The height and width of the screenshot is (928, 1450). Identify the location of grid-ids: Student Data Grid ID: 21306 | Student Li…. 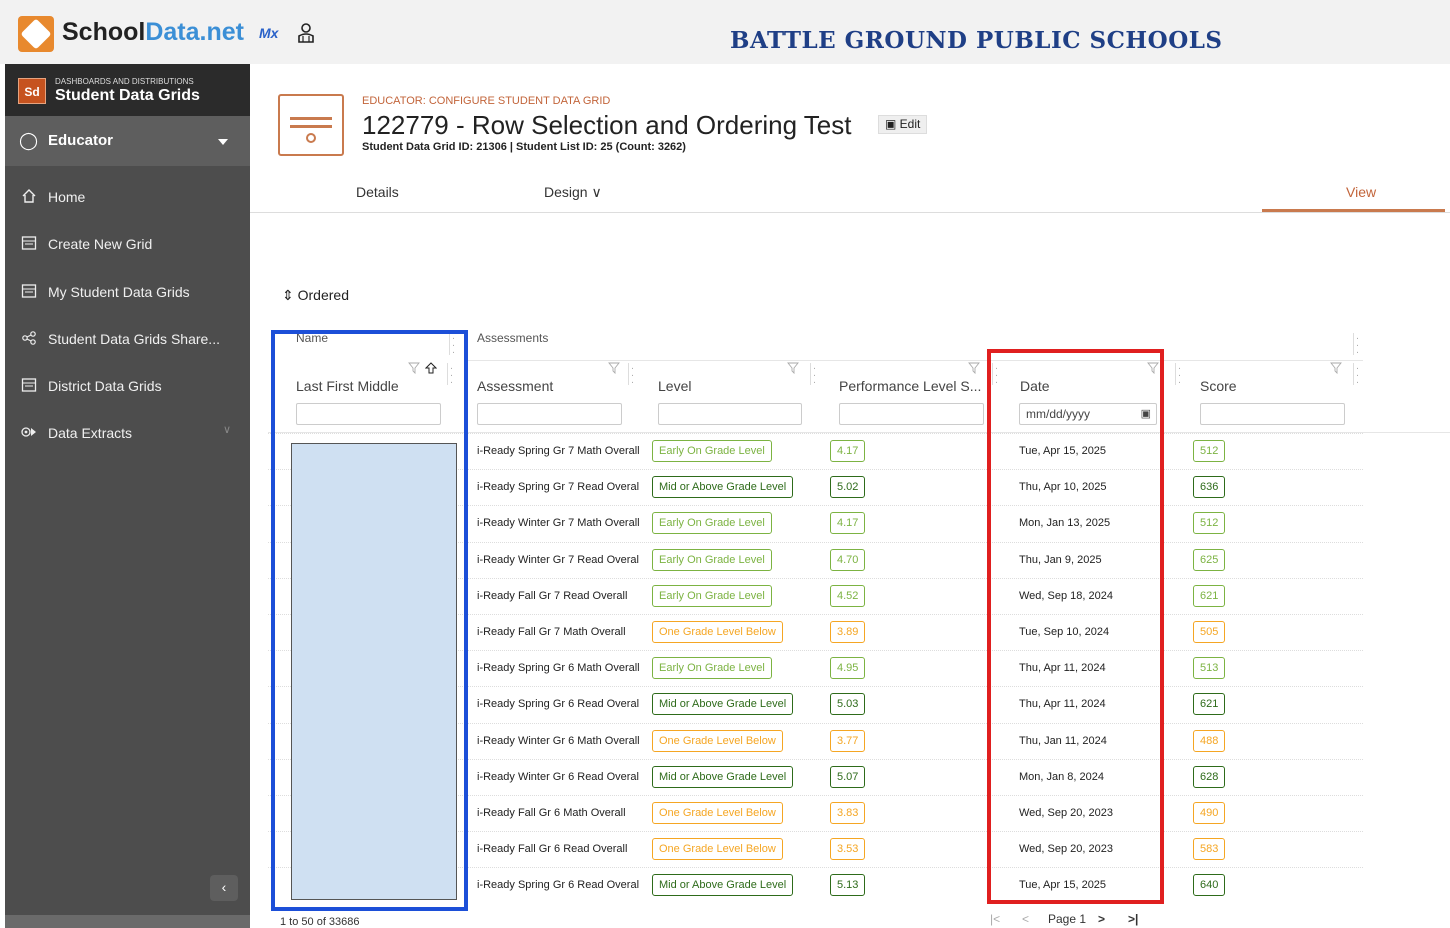
(524, 147).